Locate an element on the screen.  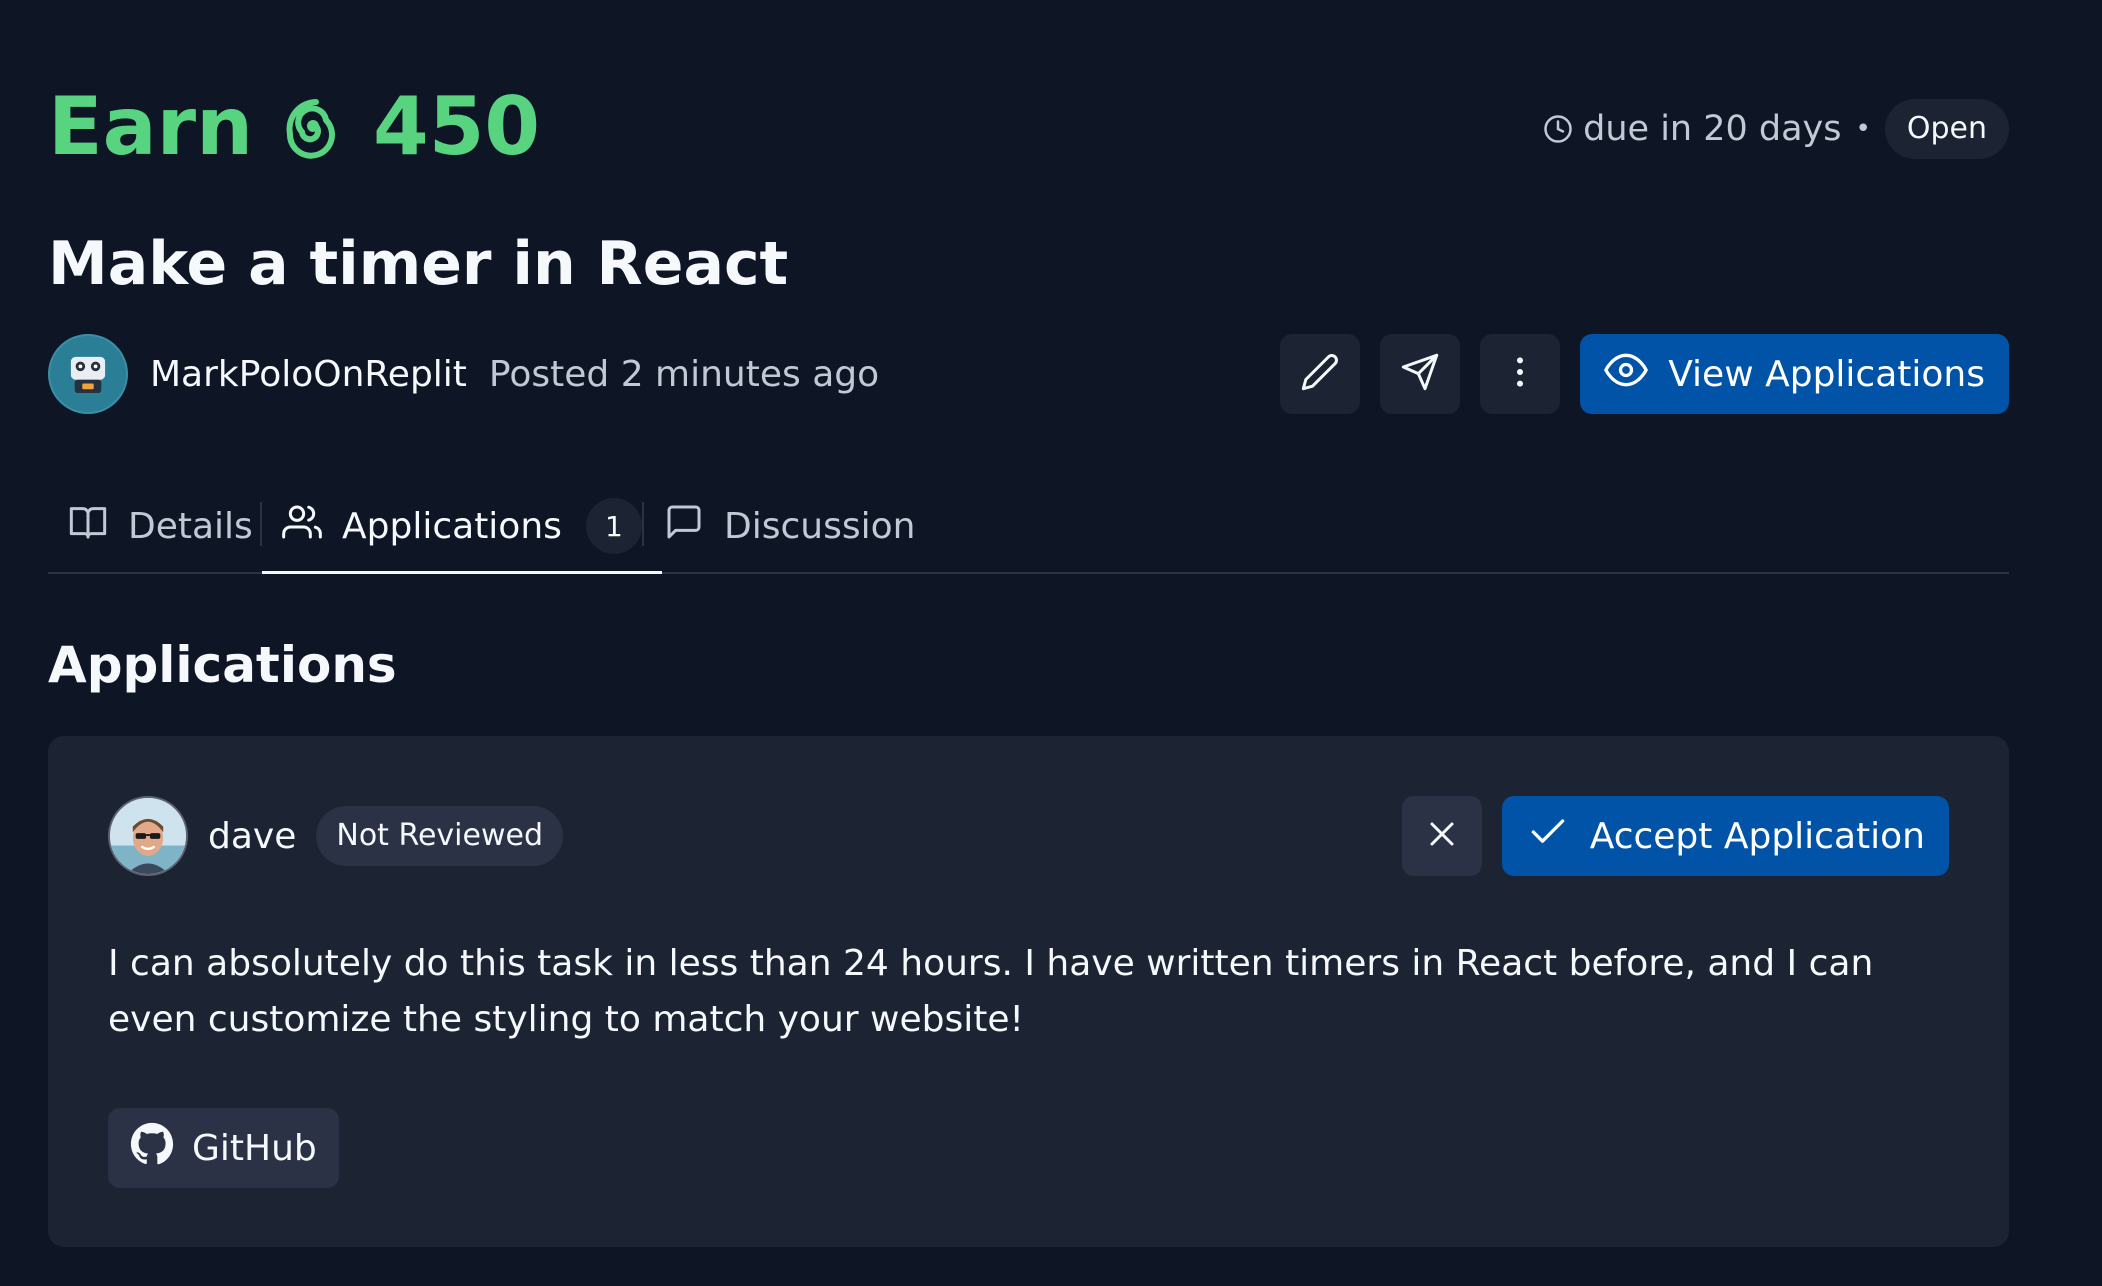
status-badge: Open is located at coordinates (1946, 129).